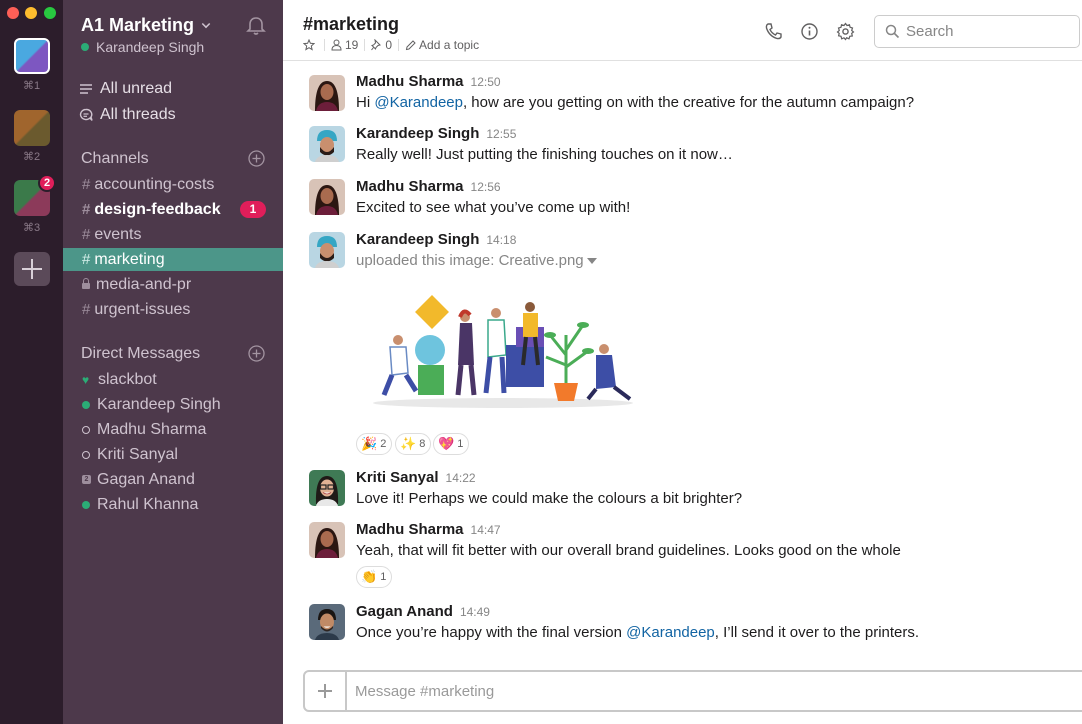 This screenshot has height=724, width=1082. Describe the element at coordinates (173, 504) in the screenshot. I see `dm-rahul-khanna: Rahul Khanna` at that location.